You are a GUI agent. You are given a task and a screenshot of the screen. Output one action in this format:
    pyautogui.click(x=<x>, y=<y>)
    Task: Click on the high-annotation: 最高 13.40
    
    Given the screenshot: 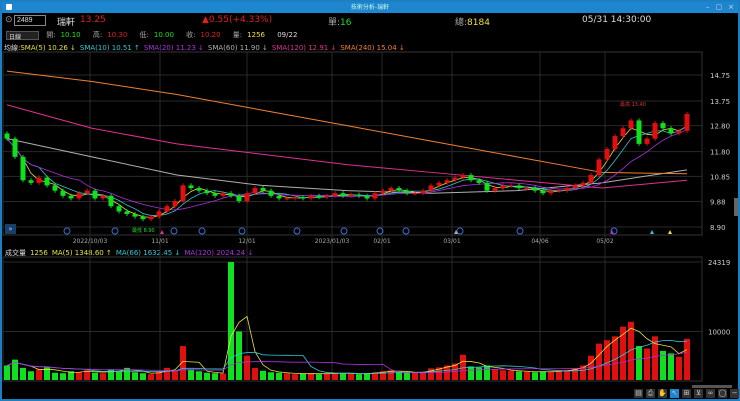 What is the action you would take?
    pyautogui.click(x=633, y=104)
    